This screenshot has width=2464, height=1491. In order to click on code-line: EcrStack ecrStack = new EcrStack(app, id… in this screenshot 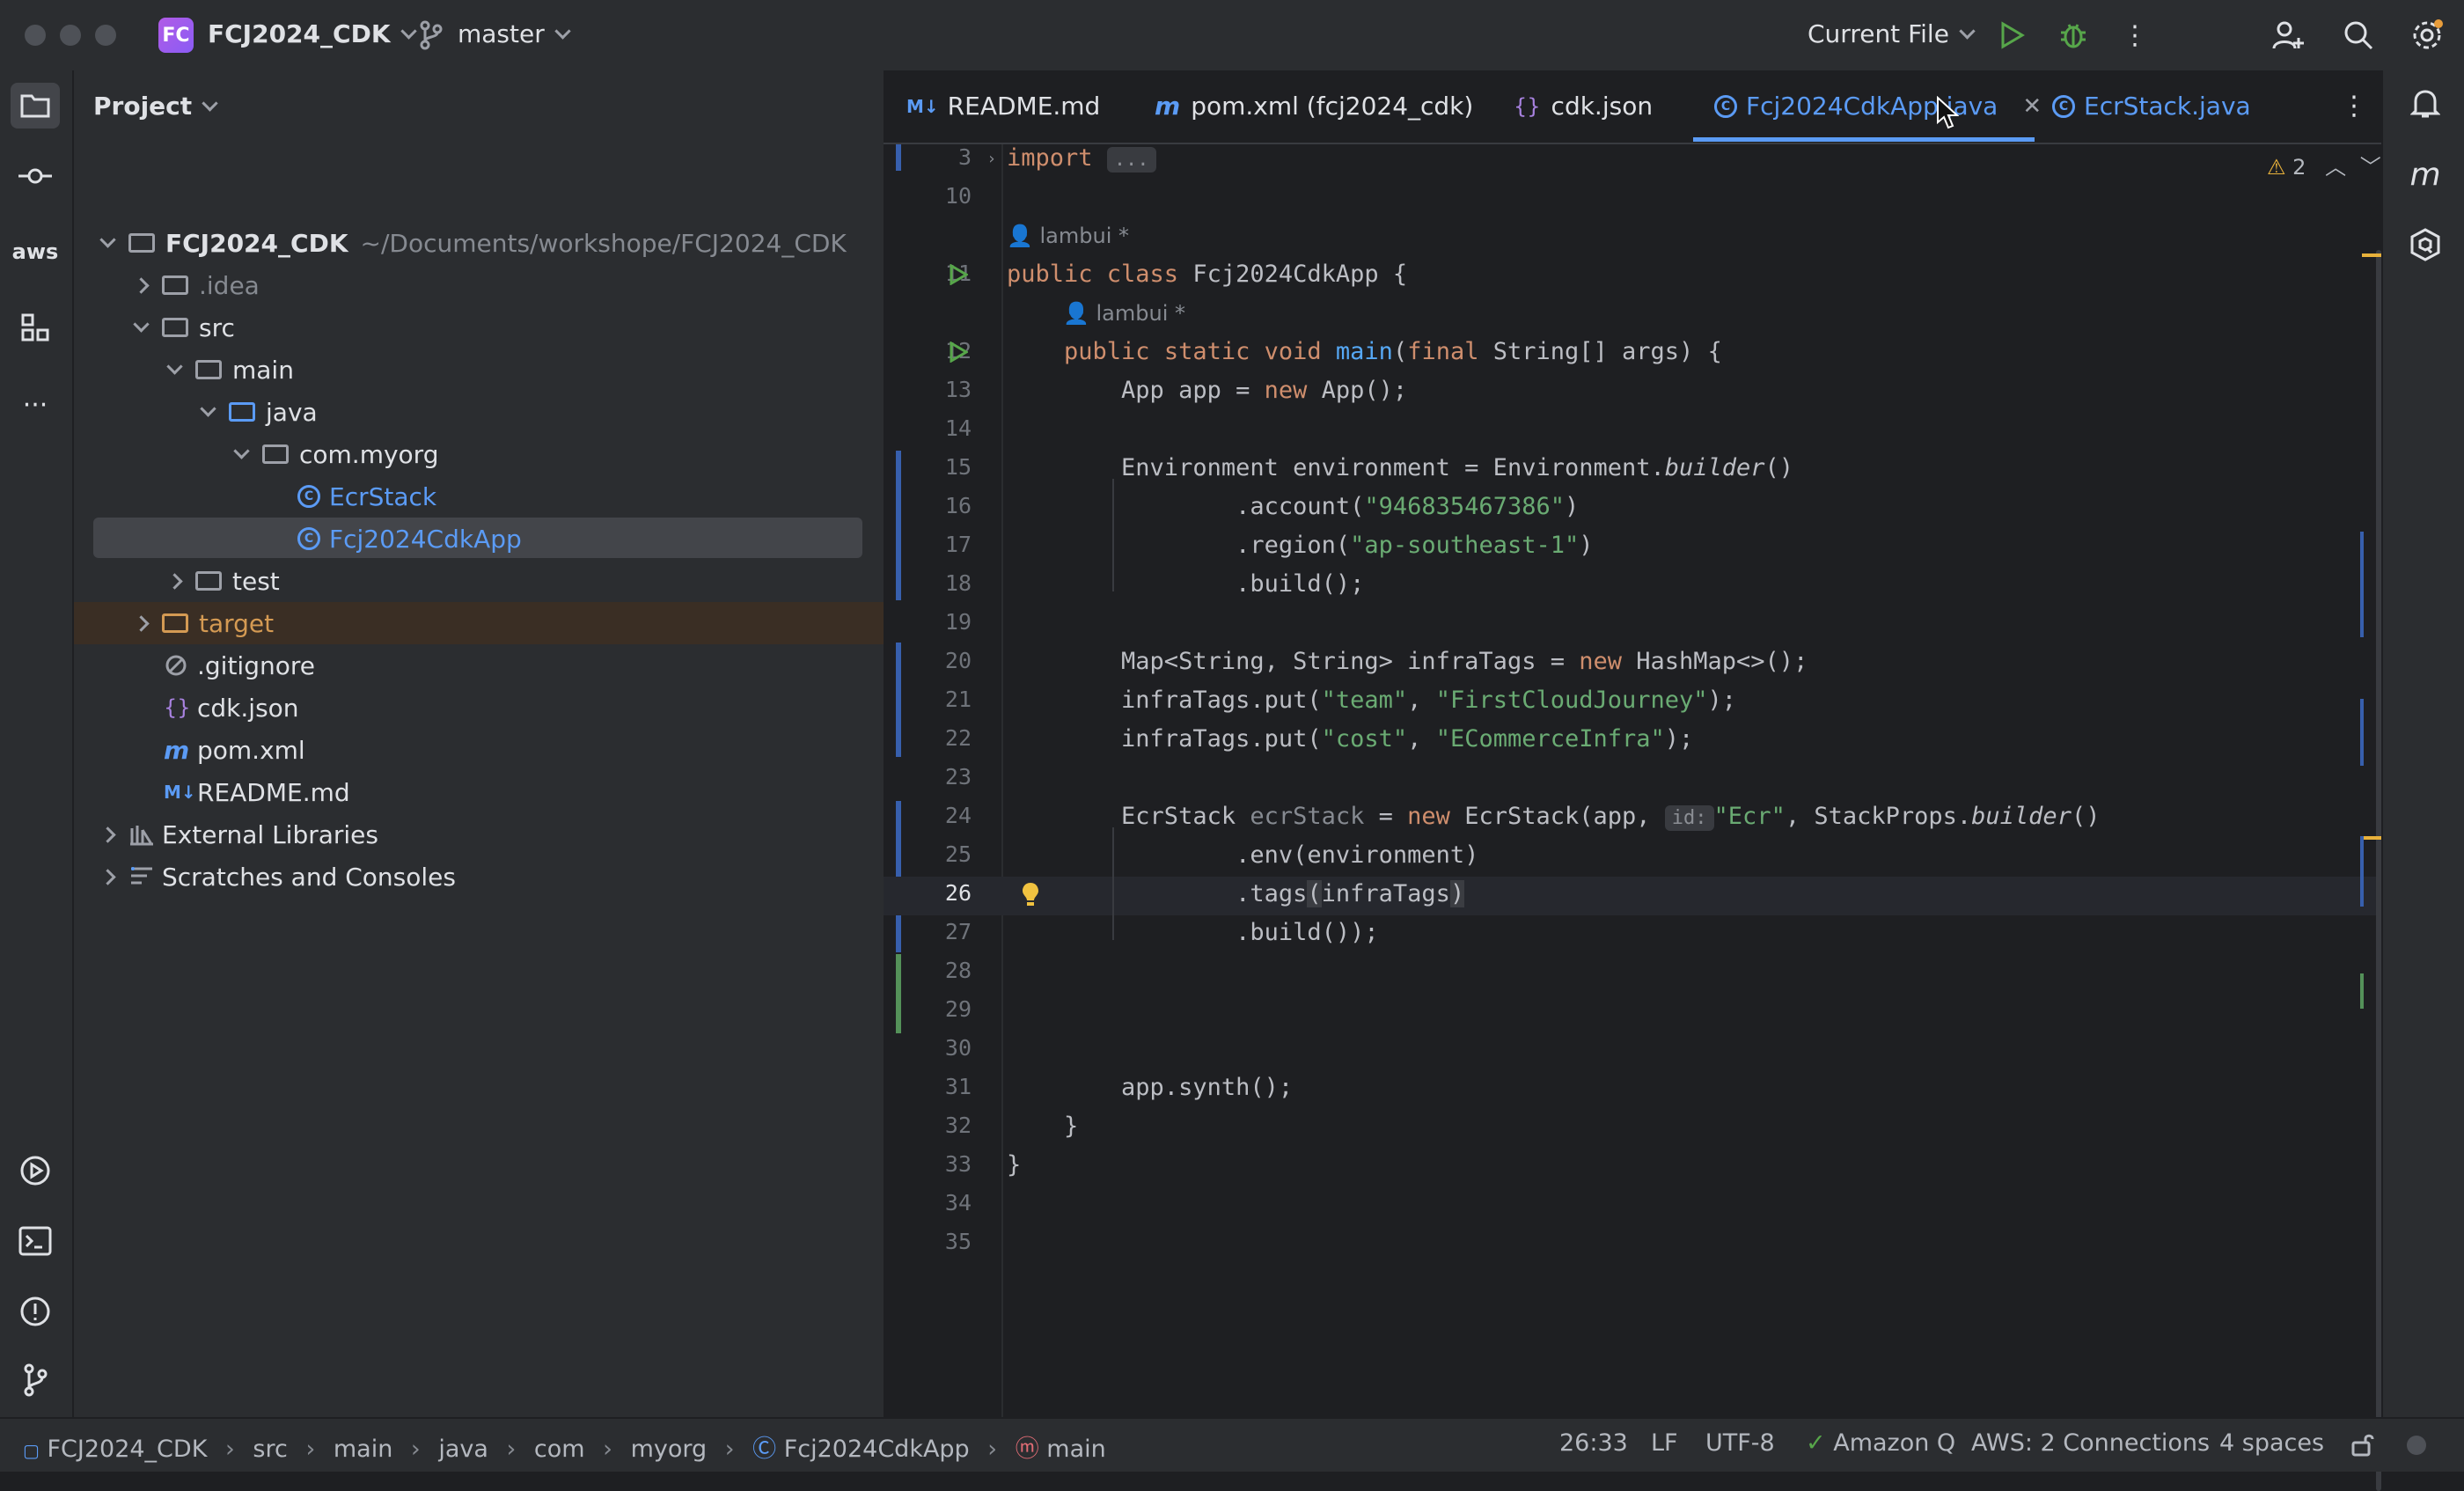, I will do `click(1554, 817)`.